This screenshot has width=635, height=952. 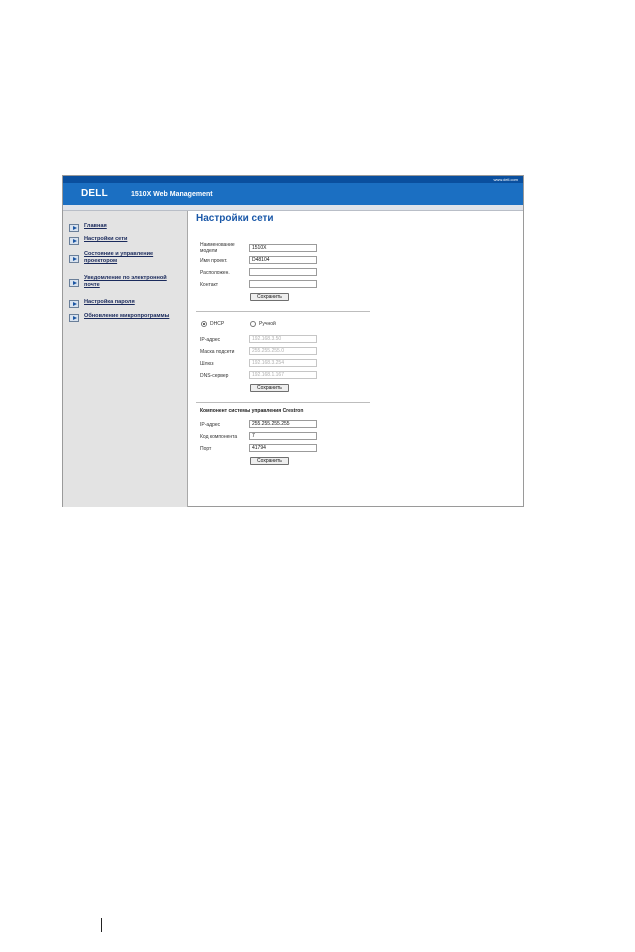 I want to click on gateway-label: Шлюз, so click(x=207, y=364).